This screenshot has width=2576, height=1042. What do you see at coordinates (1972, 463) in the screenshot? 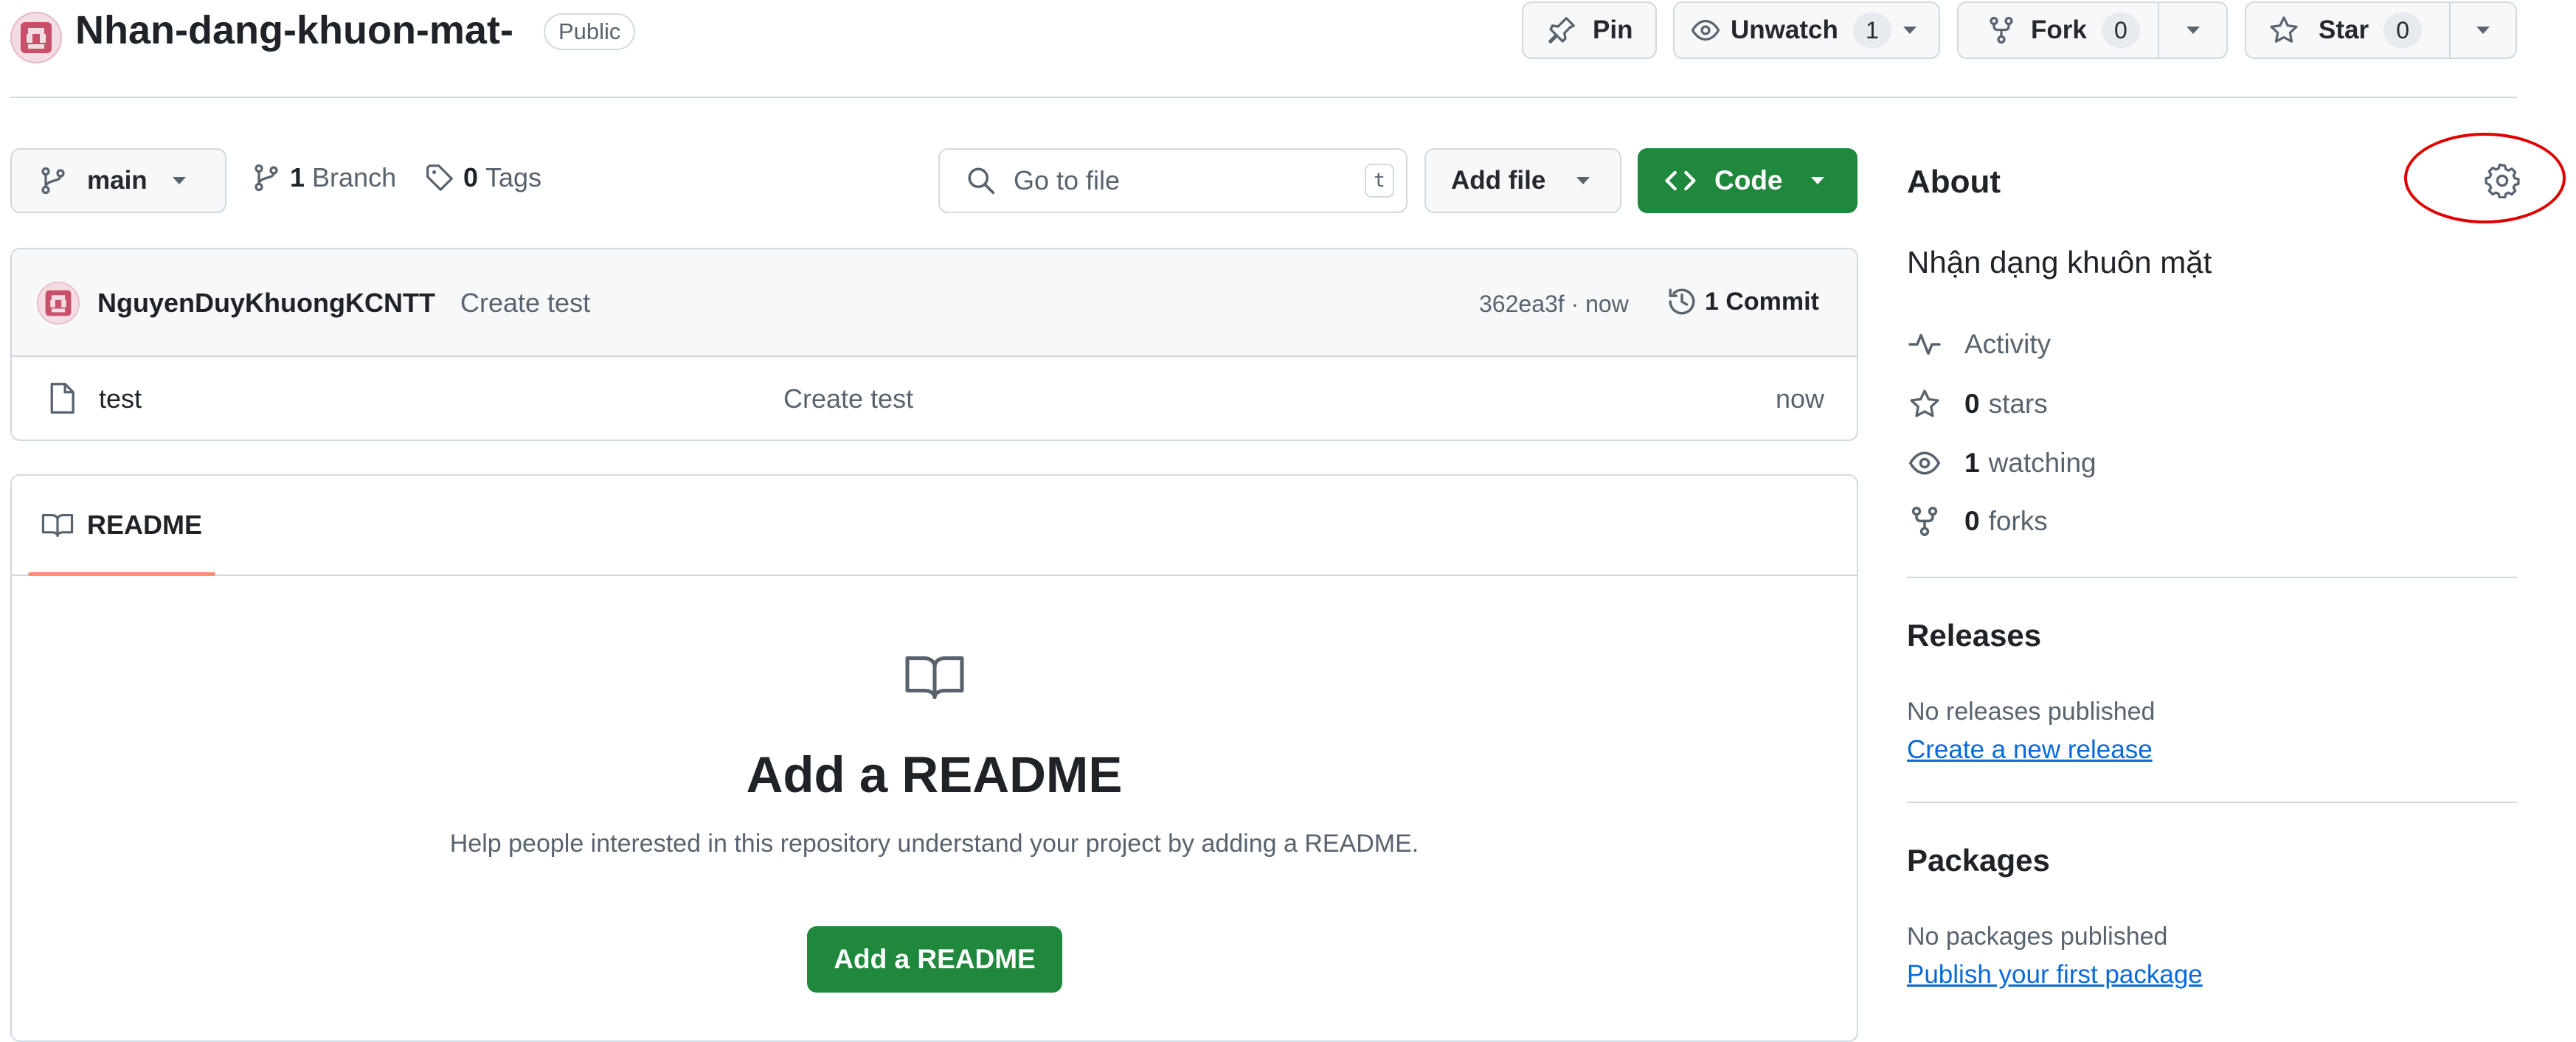
I see `watching-count: 1` at bounding box center [1972, 463].